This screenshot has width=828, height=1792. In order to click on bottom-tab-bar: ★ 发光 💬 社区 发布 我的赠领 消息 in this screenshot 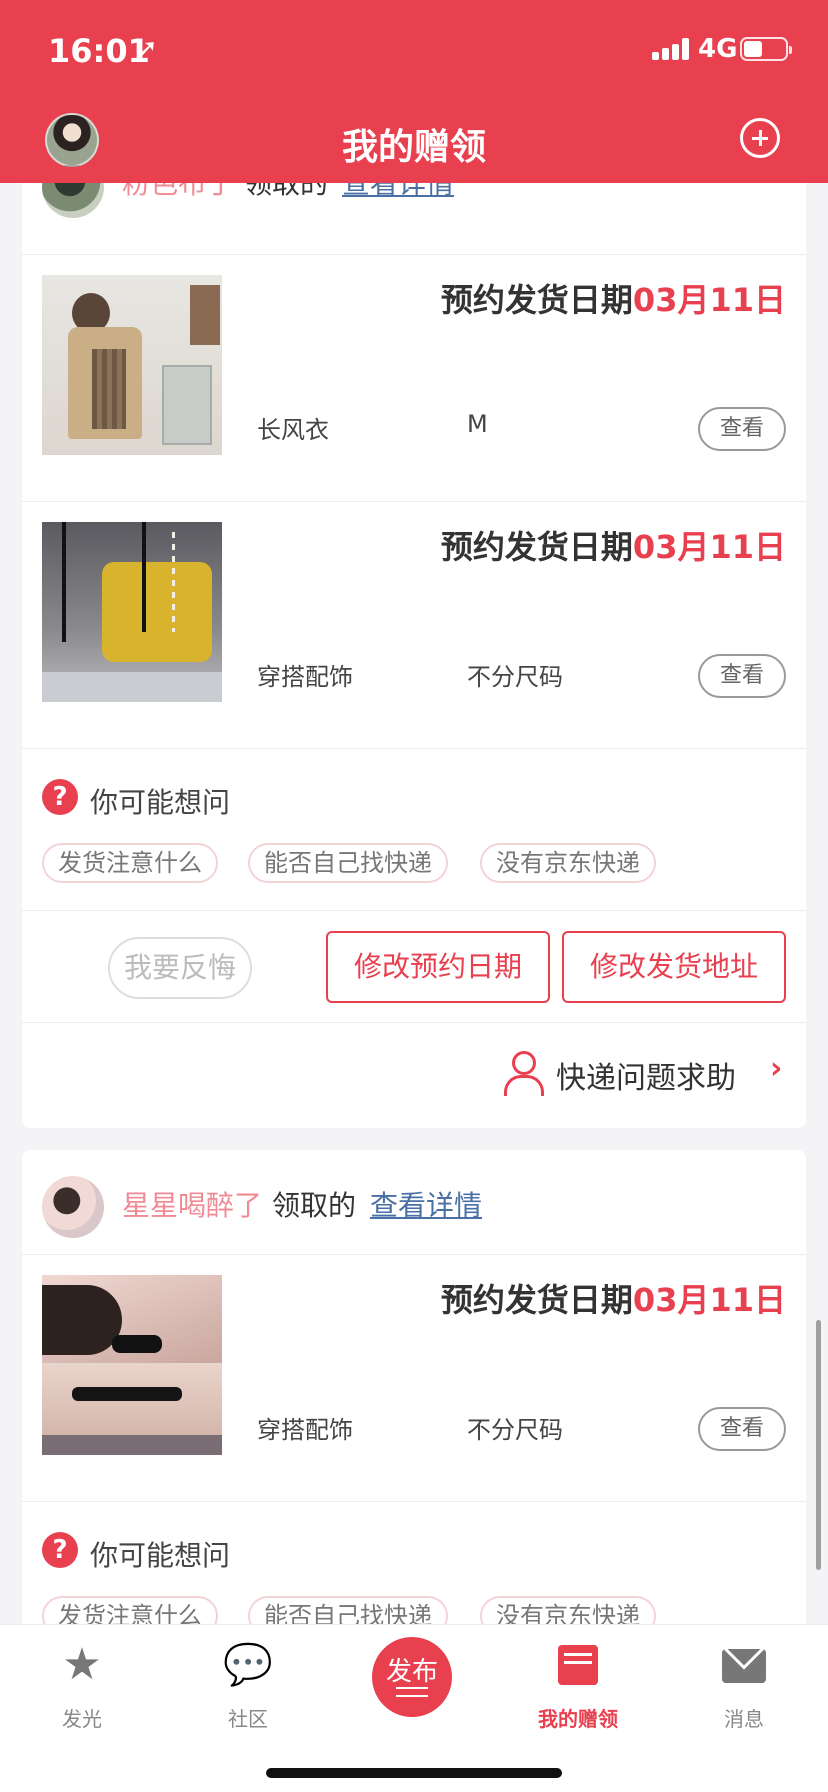, I will do `click(414, 1708)`.